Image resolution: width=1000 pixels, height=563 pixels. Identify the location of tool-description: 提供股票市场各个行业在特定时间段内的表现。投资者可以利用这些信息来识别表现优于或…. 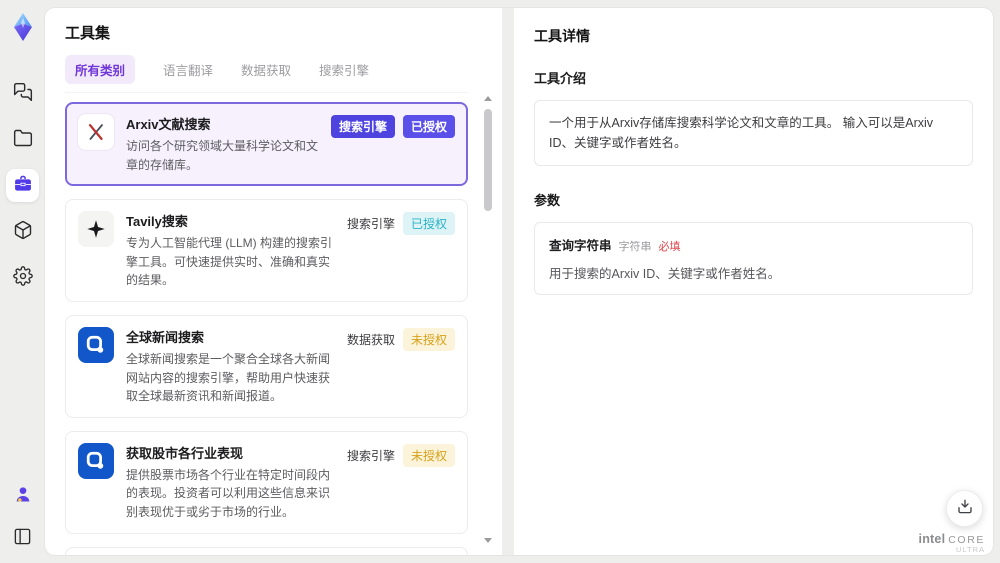
(228, 493).